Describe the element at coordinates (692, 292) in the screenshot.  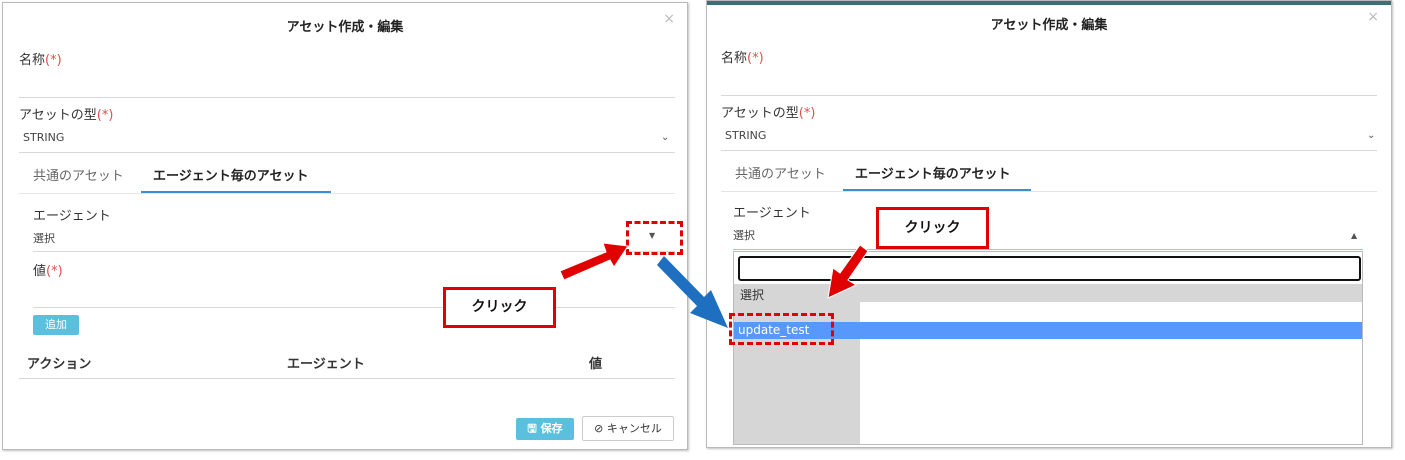
I see `blue-arrow` at that location.